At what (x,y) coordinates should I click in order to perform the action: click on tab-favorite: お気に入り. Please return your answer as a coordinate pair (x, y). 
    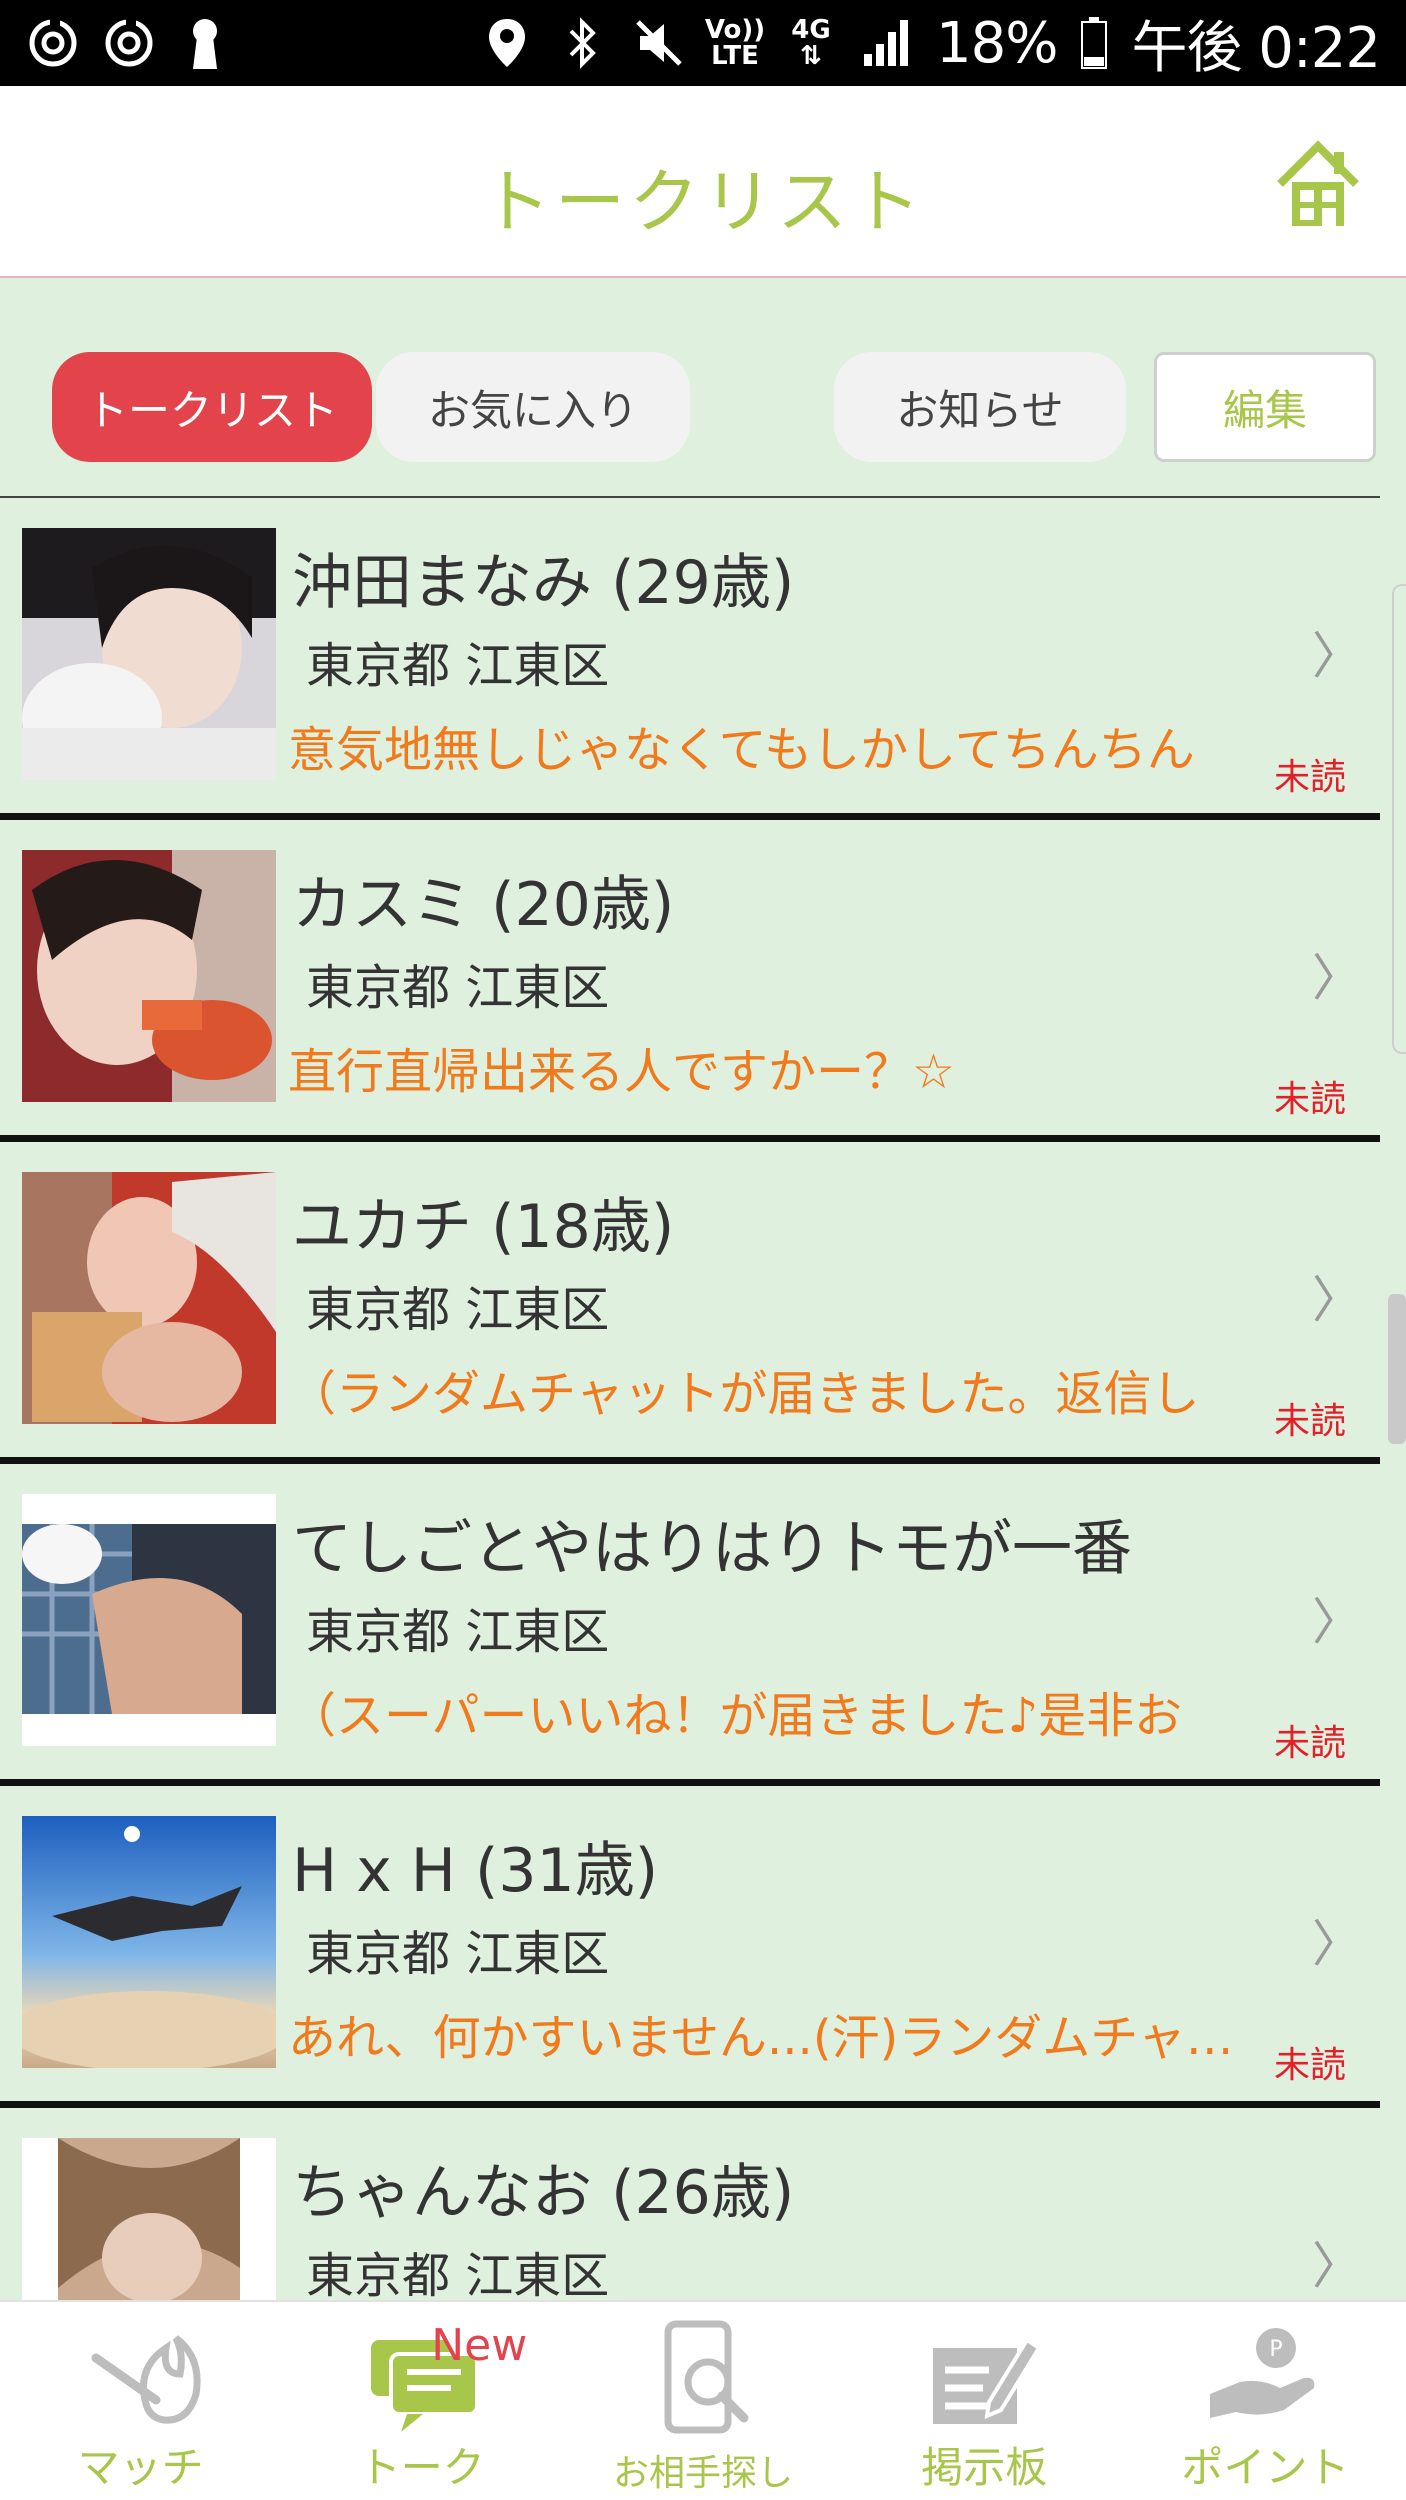
    Looking at the image, I should click on (533, 407).